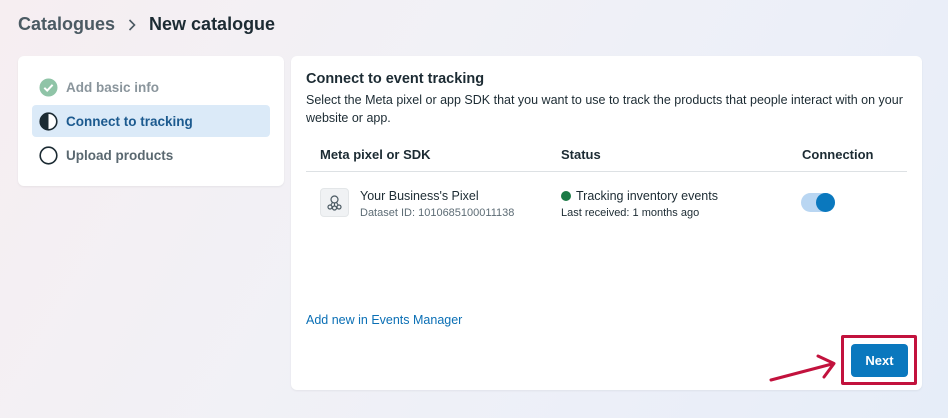 The height and width of the screenshot is (418, 948). What do you see at coordinates (395, 79) in the screenshot?
I see `section-title: Connect to event tracking` at bounding box center [395, 79].